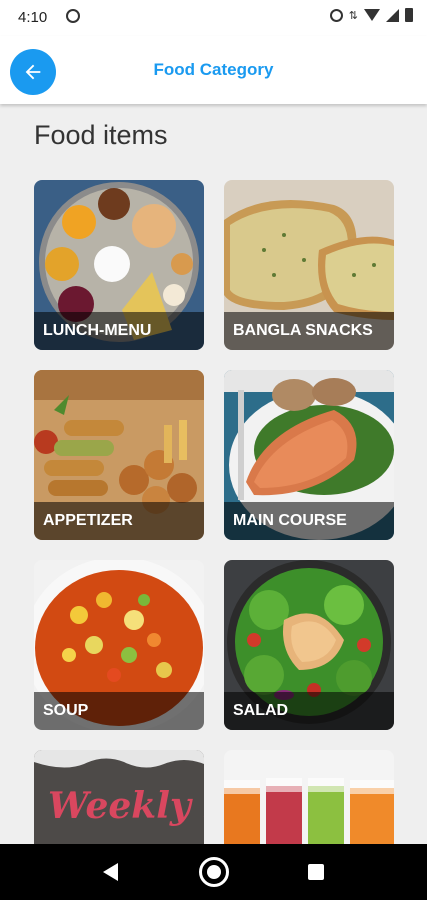 This screenshot has width=427, height=900. What do you see at coordinates (309, 331) in the screenshot?
I see `category-label: BANGLA SNACKS` at bounding box center [309, 331].